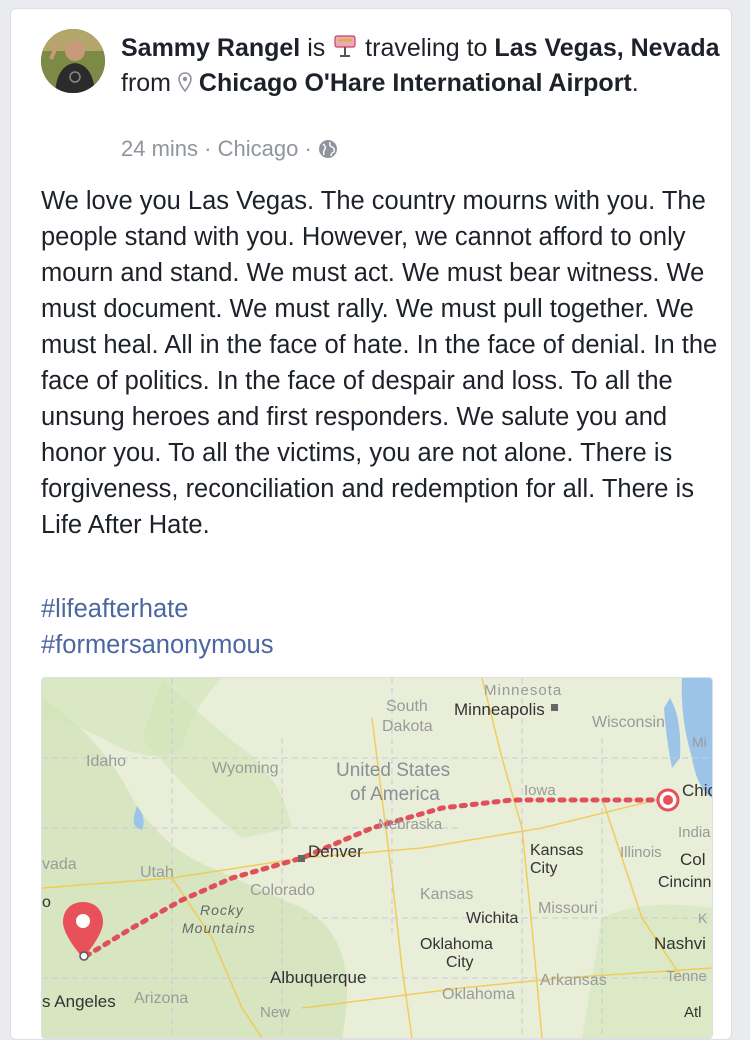  What do you see at coordinates (628, 722) in the screenshot?
I see `map-label: Wisconsin` at bounding box center [628, 722].